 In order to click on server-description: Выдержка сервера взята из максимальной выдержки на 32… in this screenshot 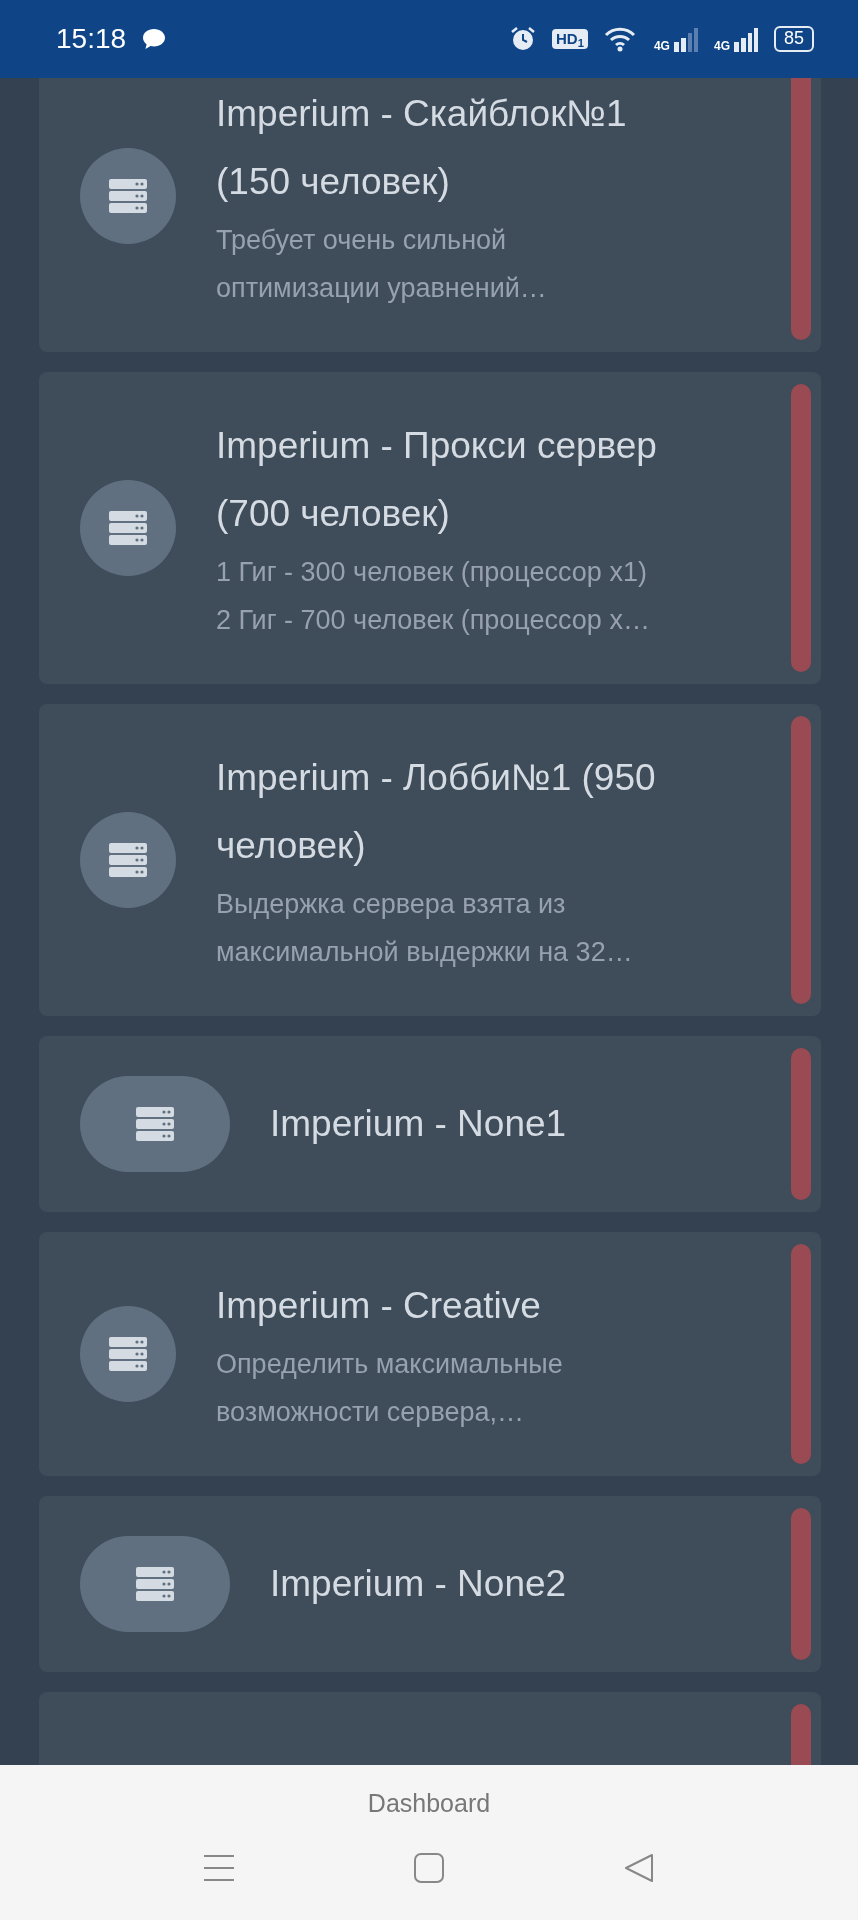, I will do `click(425, 928)`.